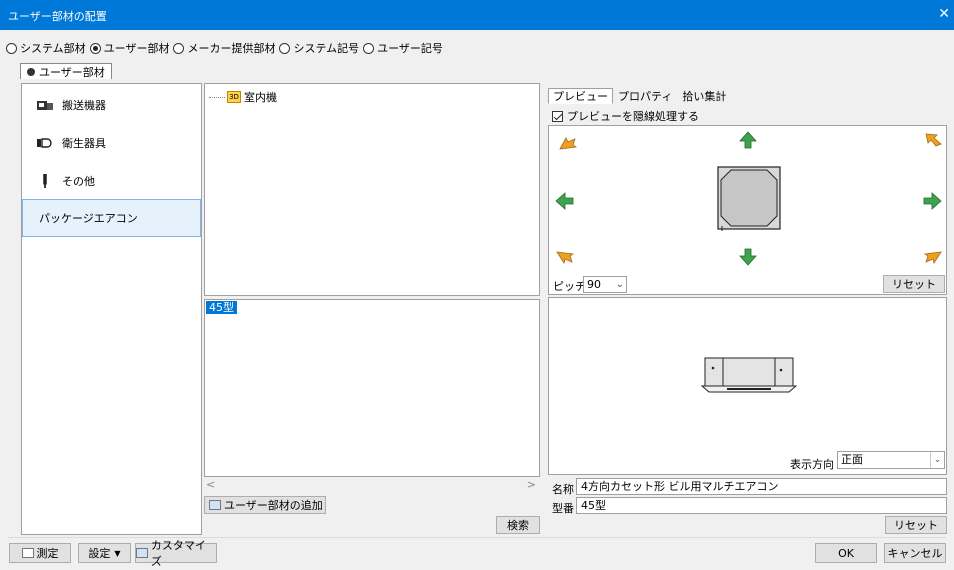 Image resolution: width=954 pixels, height=570 pixels. I want to click on pitch-select: 90 ⌄, so click(605, 284).